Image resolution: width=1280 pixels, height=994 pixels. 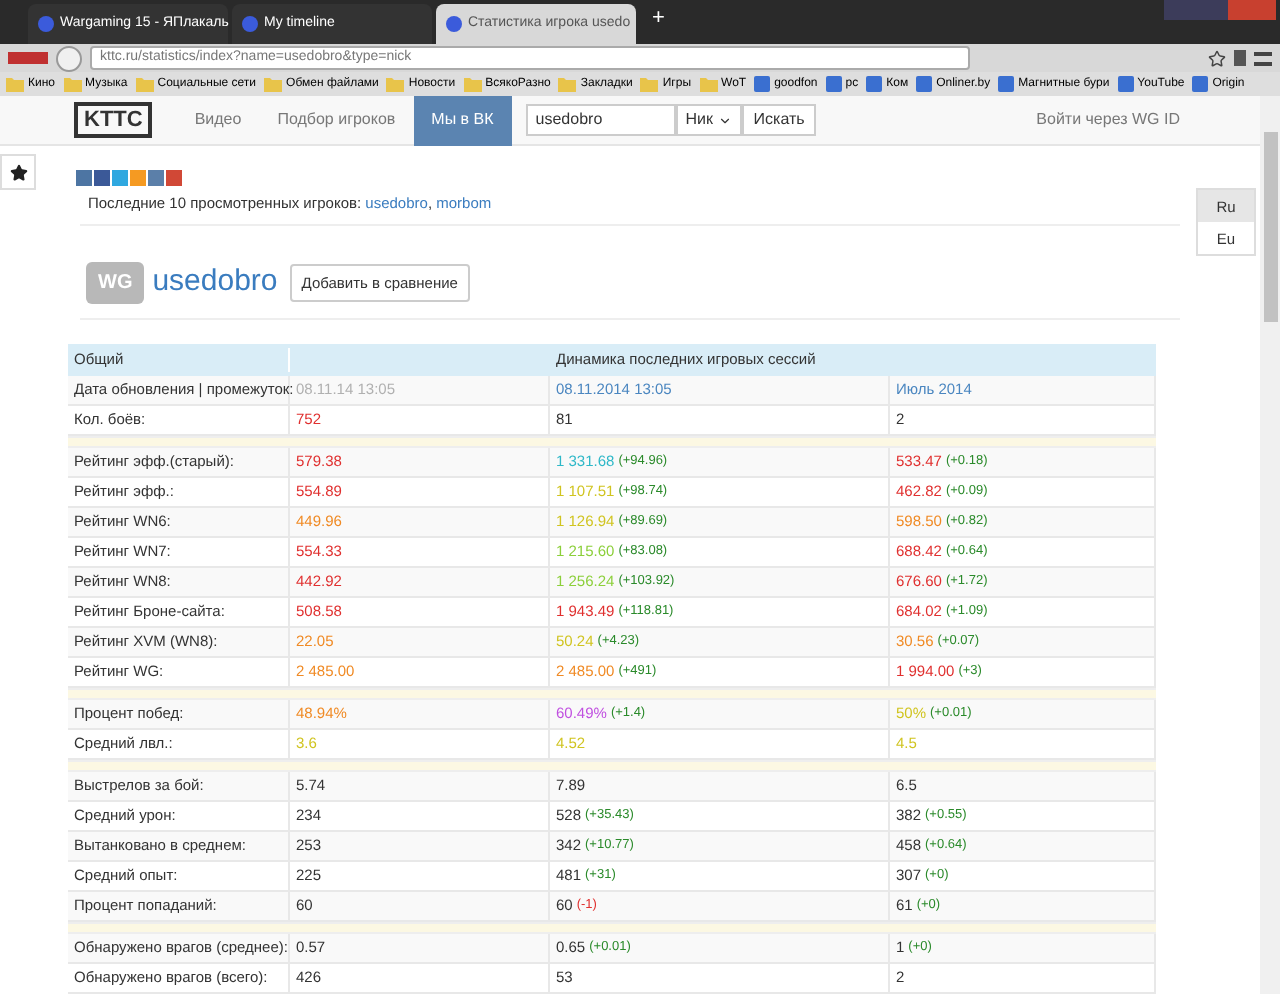 What do you see at coordinates (724, 120) in the screenshot?
I see `caret-icon` at bounding box center [724, 120].